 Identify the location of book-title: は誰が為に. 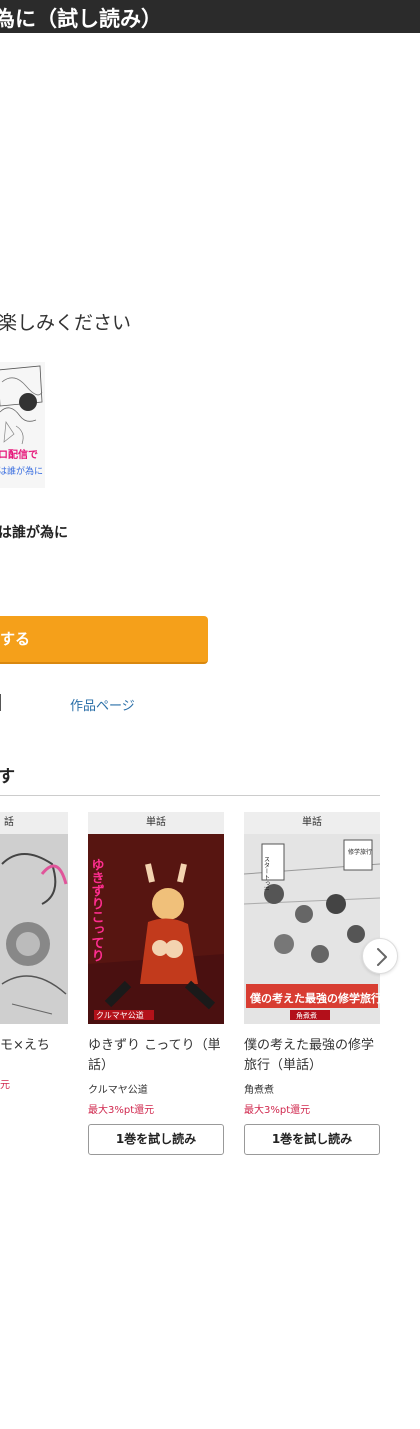
(34, 533).